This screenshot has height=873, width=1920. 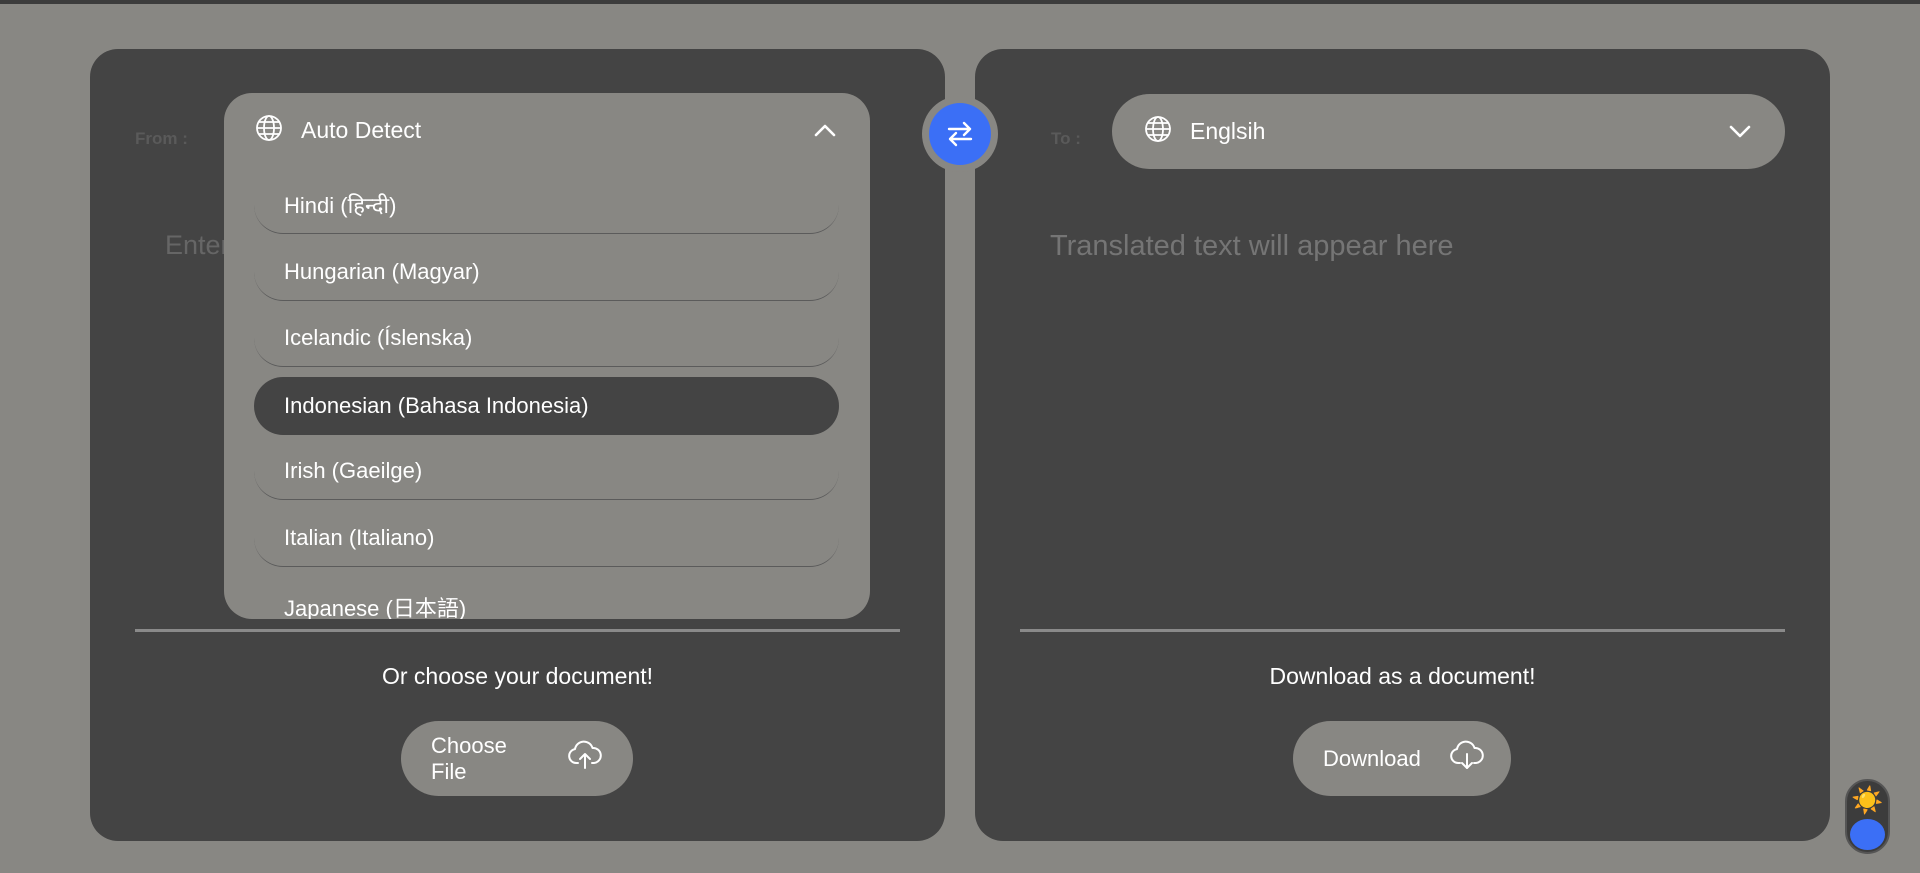 What do you see at coordinates (546, 338) in the screenshot?
I see `language-option: Icelandic (Íslenska)` at bounding box center [546, 338].